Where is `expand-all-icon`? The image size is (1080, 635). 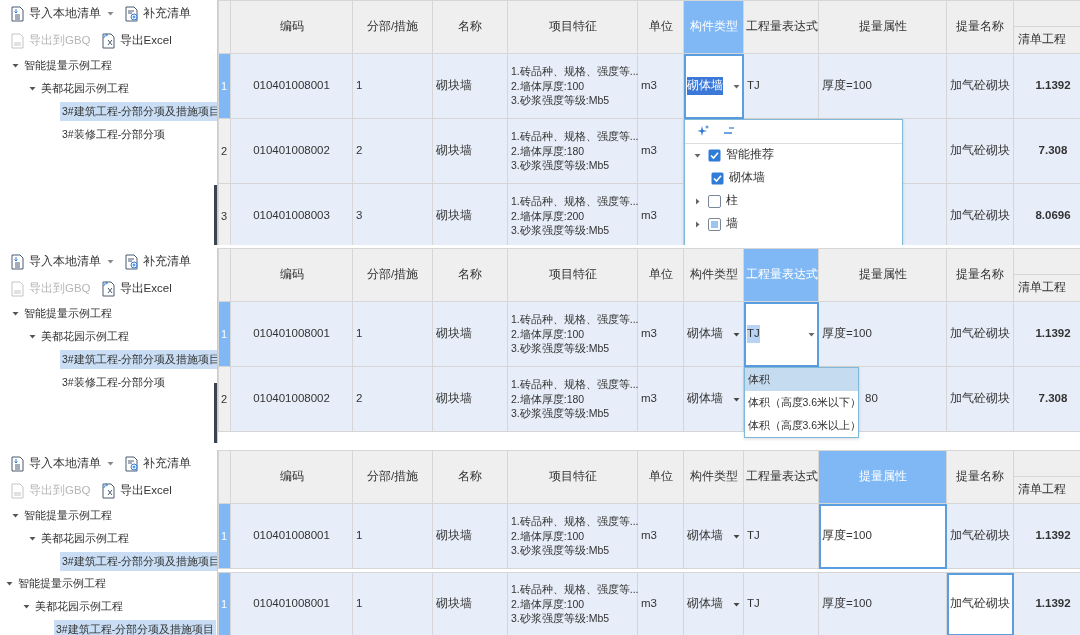
expand-all-icon is located at coordinates (702, 131).